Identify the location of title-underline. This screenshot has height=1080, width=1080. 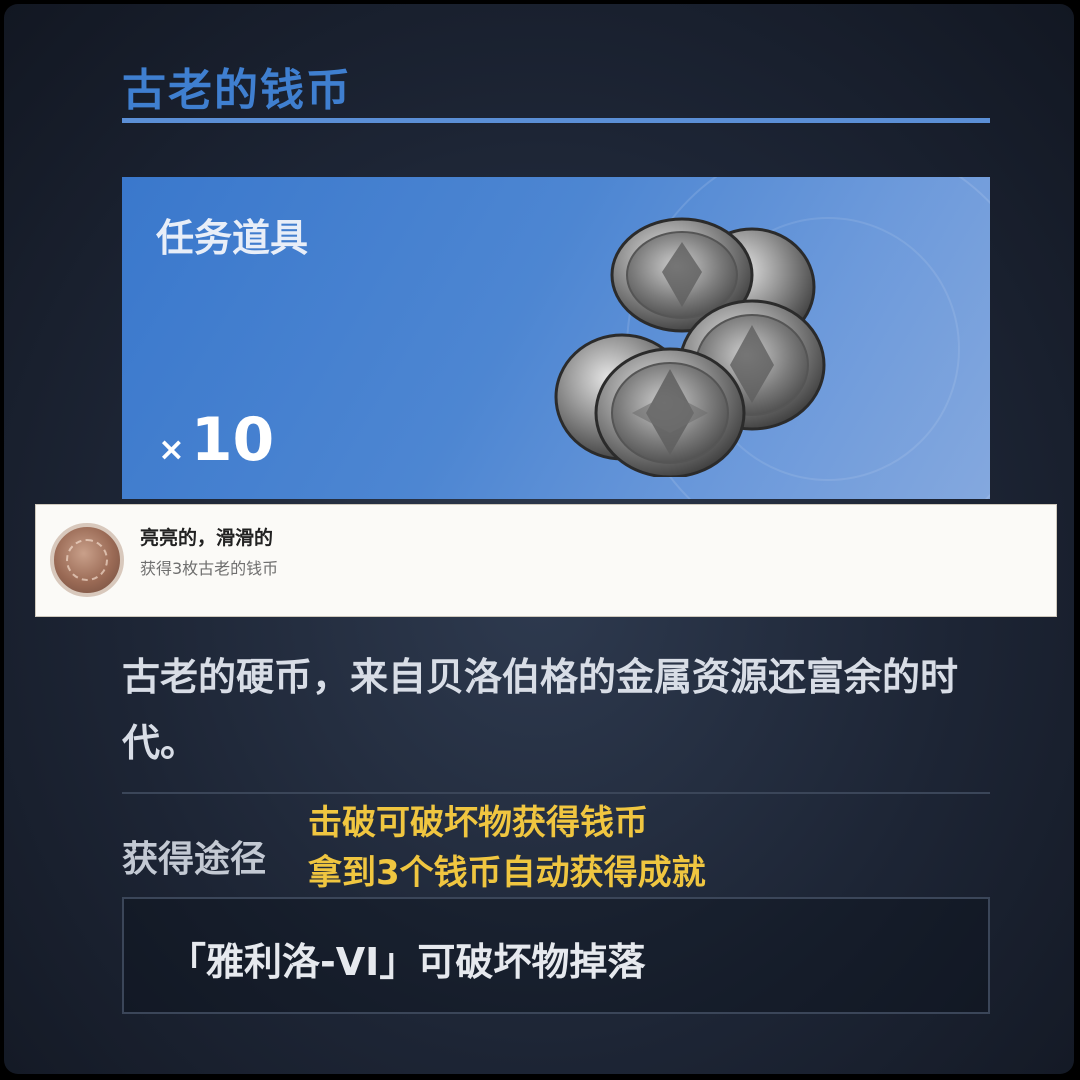
(556, 120).